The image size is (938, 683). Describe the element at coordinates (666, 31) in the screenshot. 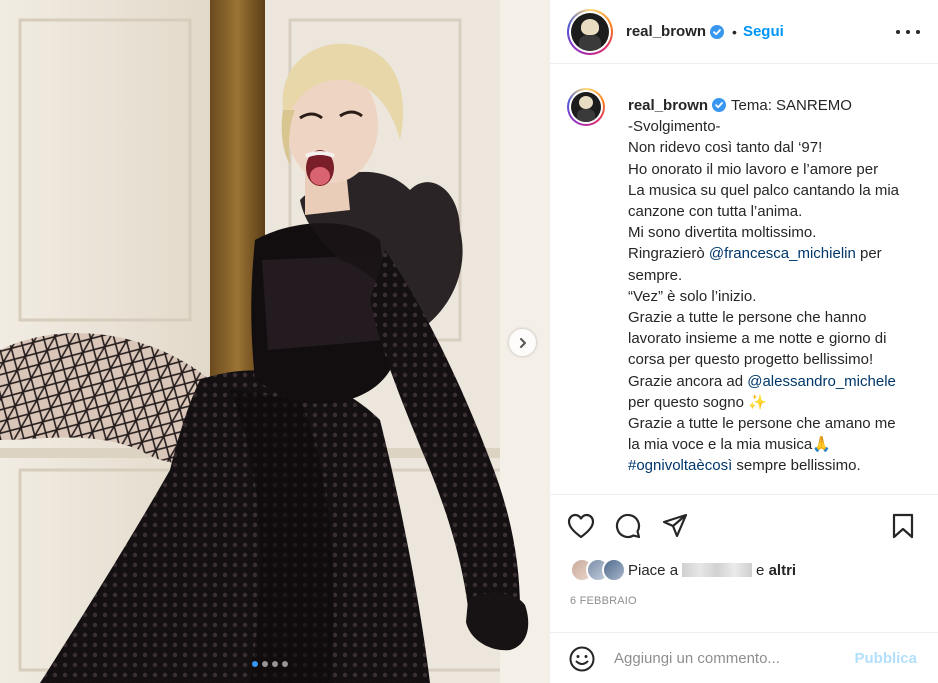

I see `header-username: real_brown` at that location.